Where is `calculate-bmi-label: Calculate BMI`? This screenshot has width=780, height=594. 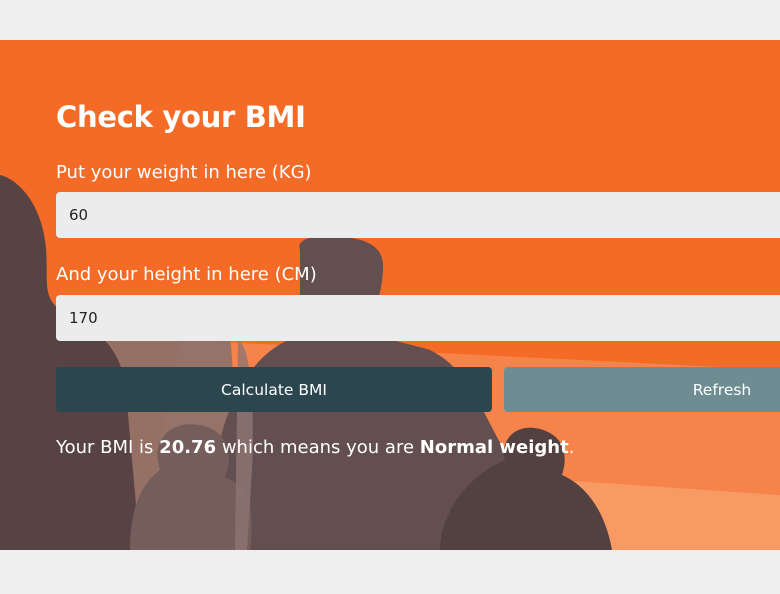 calculate-bmi-label: Calculate BMI is located at coordinates (274, 389).